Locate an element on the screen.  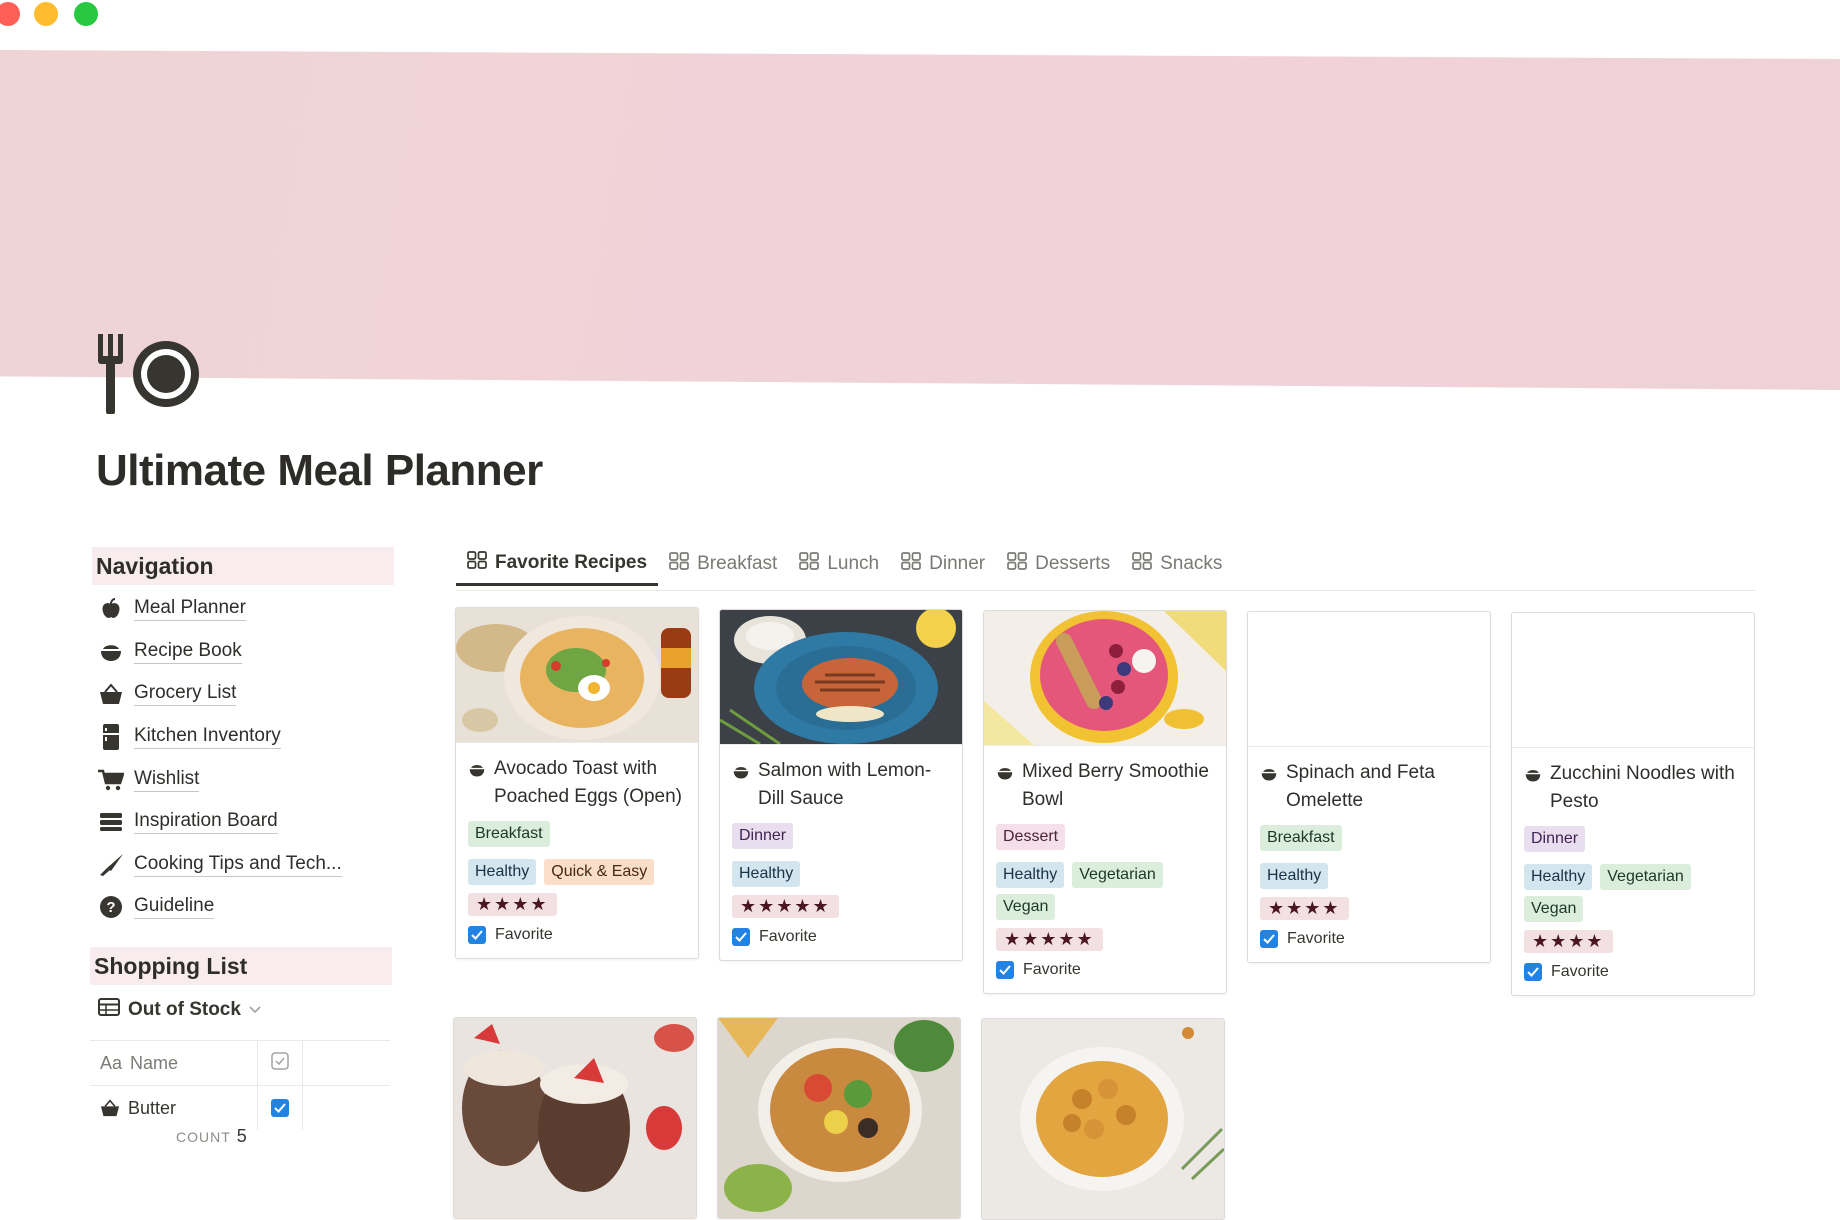
nav-item-inspiration-board: Inspiration Board is located at coordinates (246, 822).